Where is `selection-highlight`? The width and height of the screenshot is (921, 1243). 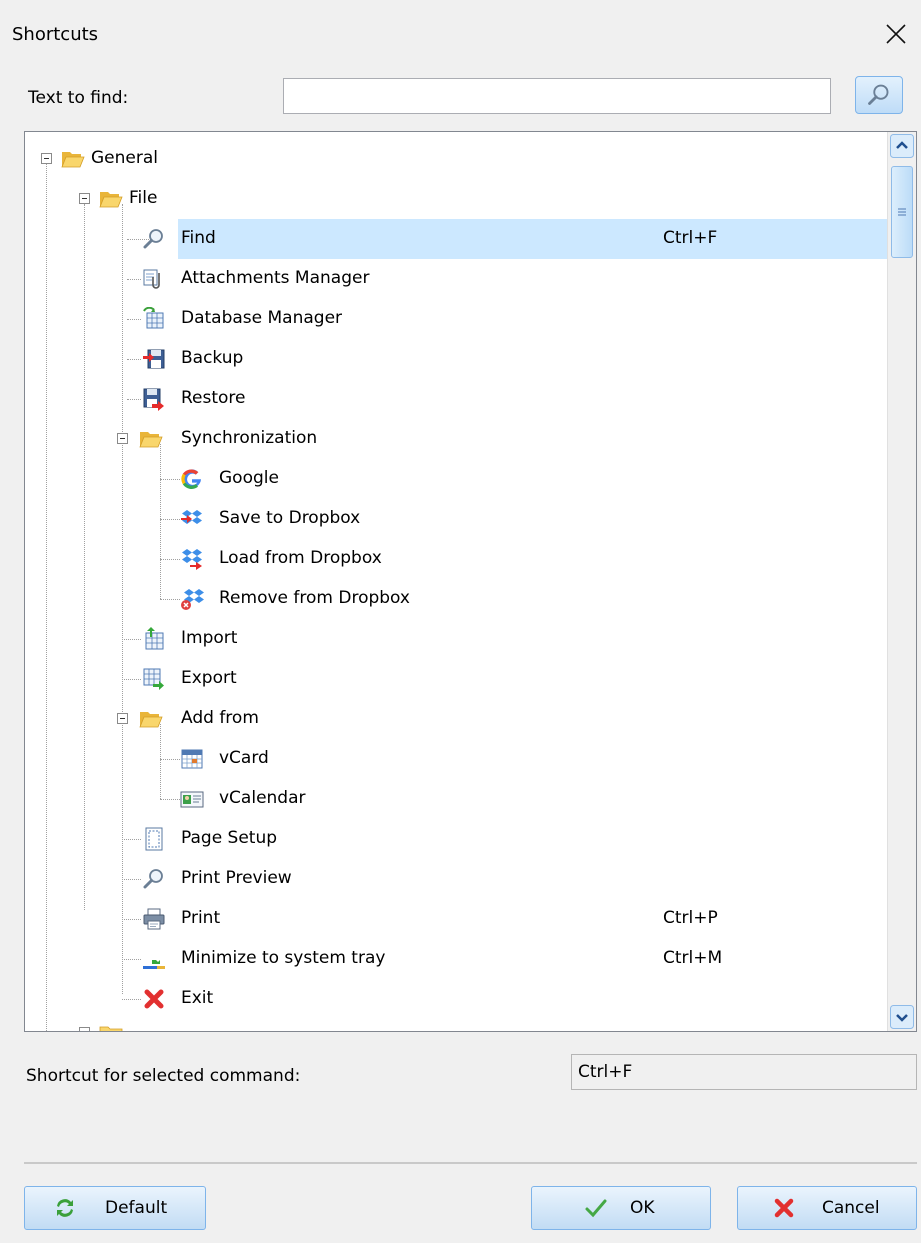 selection-highlight is located at coordinates (532, 239).